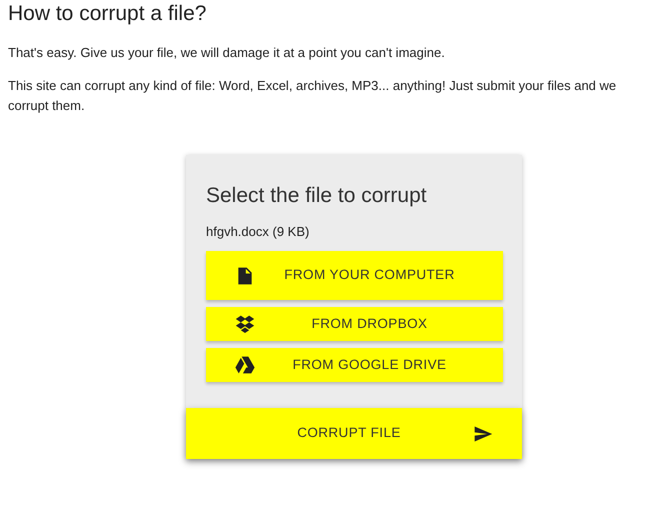 This screenshot has height=524, width=672. Describe the element at coordinates (245, 365) in the screenshot. I see `drive-icon` at that location.